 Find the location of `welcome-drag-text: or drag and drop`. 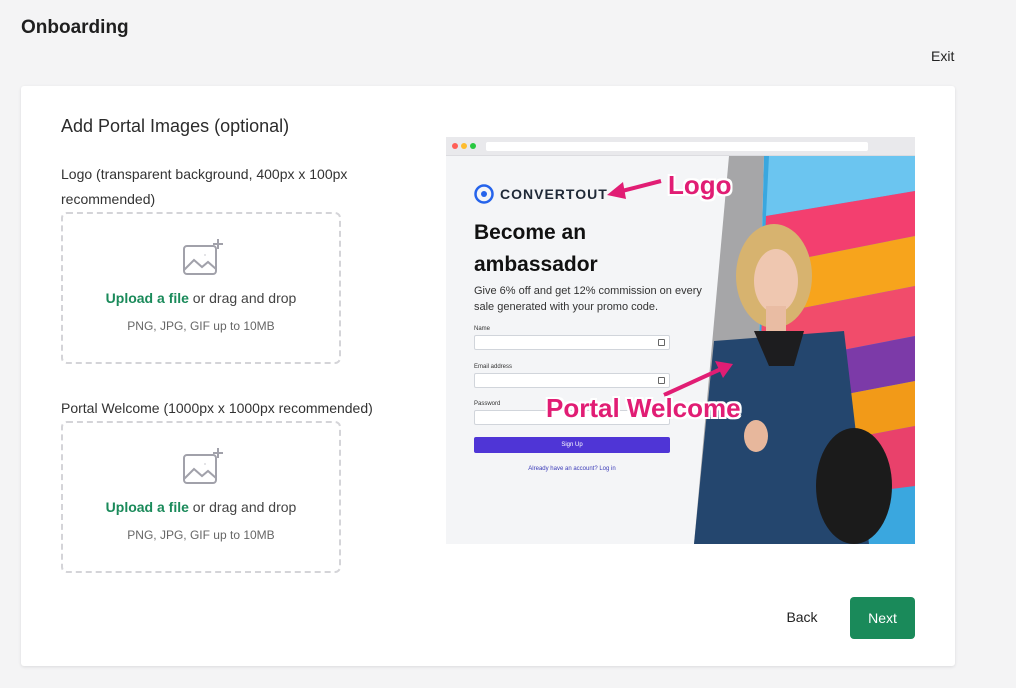

welcome-drag-text: or drag and drop is located at coordinates (244, 507).